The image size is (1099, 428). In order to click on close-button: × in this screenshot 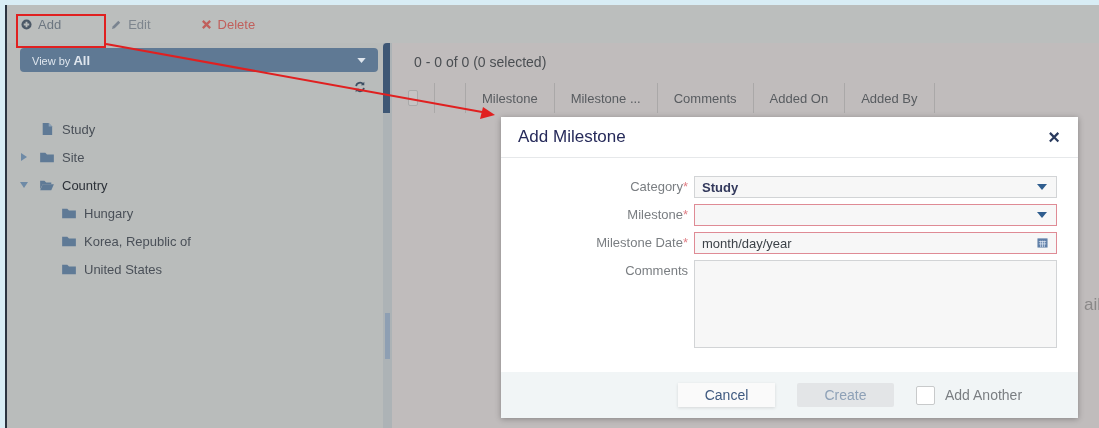, I will do `click(1054, 137)`.